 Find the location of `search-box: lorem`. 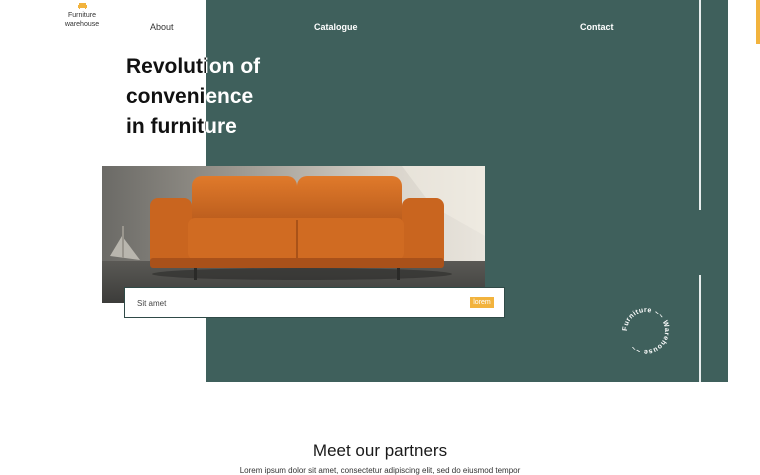

search-box: lorem is located at coordinates (314, 302).